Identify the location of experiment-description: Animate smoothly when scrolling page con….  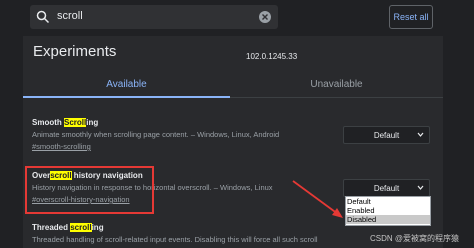
(156, 134).